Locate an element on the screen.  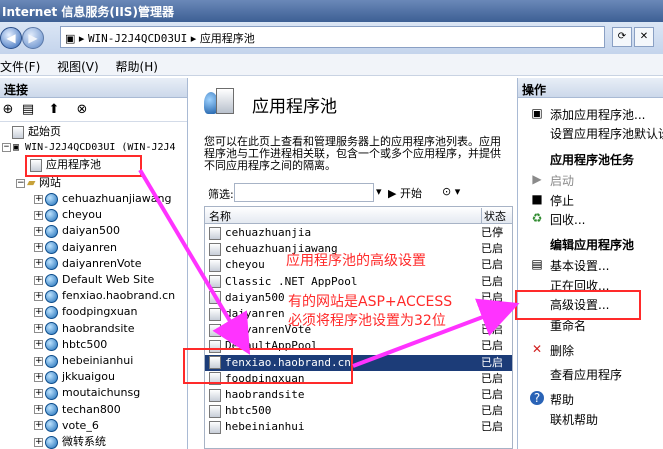
tree-site: + daiyanren is located at coordinates (75, 248).